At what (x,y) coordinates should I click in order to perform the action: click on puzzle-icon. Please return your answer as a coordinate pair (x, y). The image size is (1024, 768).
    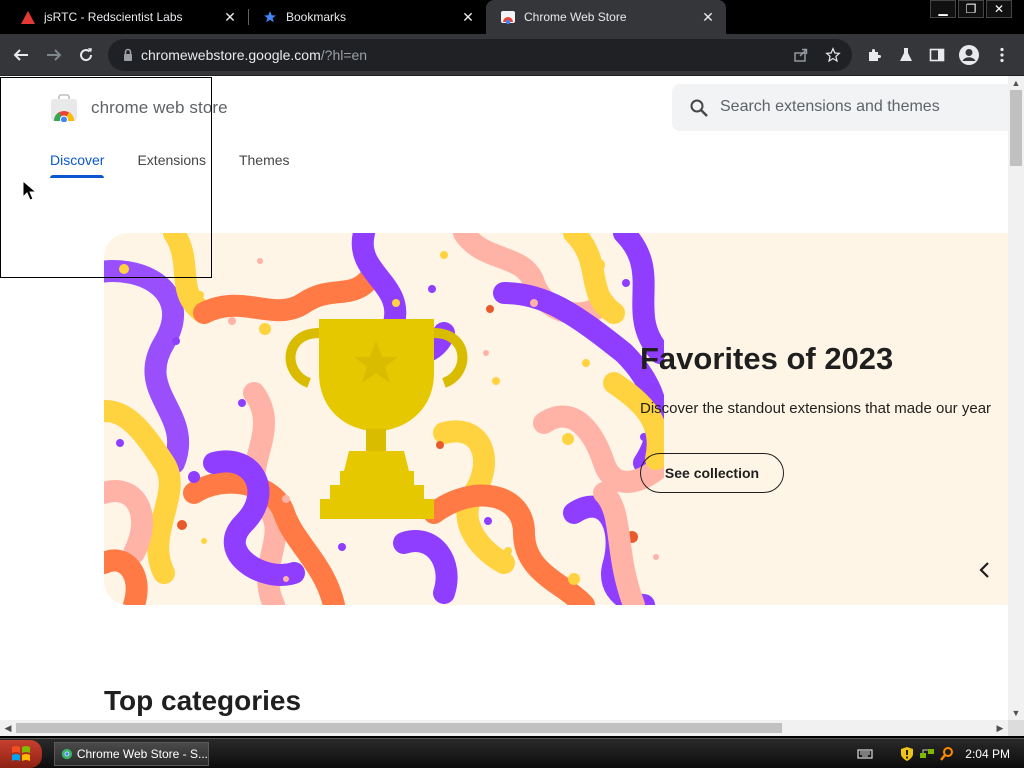
    Looking at the image, I should click on (875, 55).